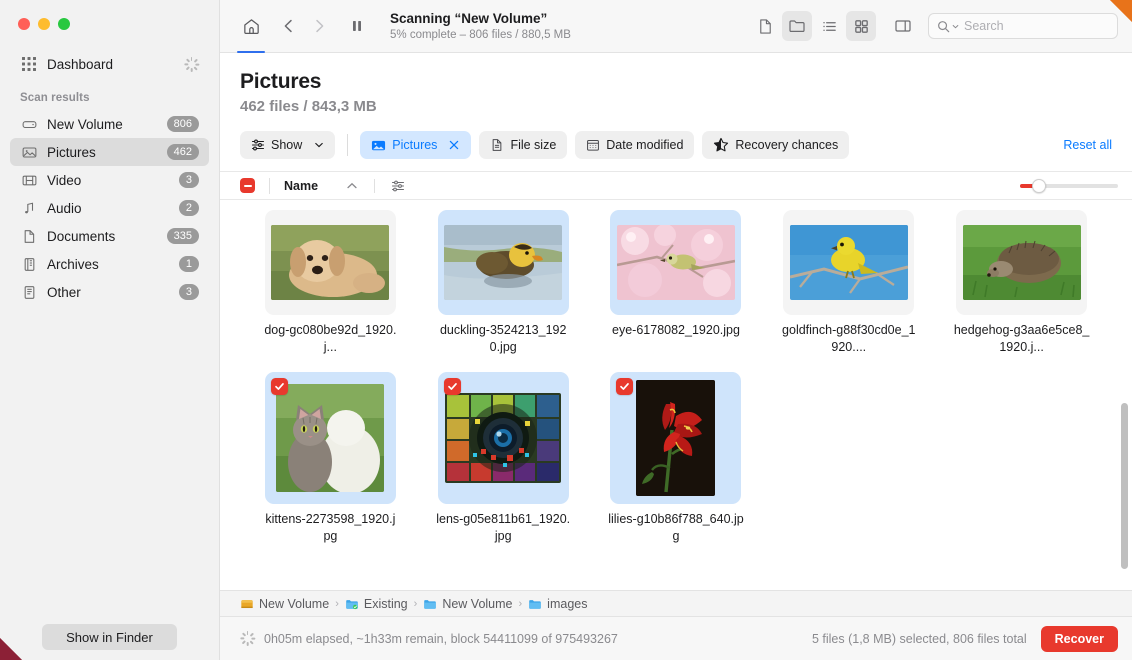  I want to click on file-name: lens-g05e811b61_1920.jpg, so click(503, 527).